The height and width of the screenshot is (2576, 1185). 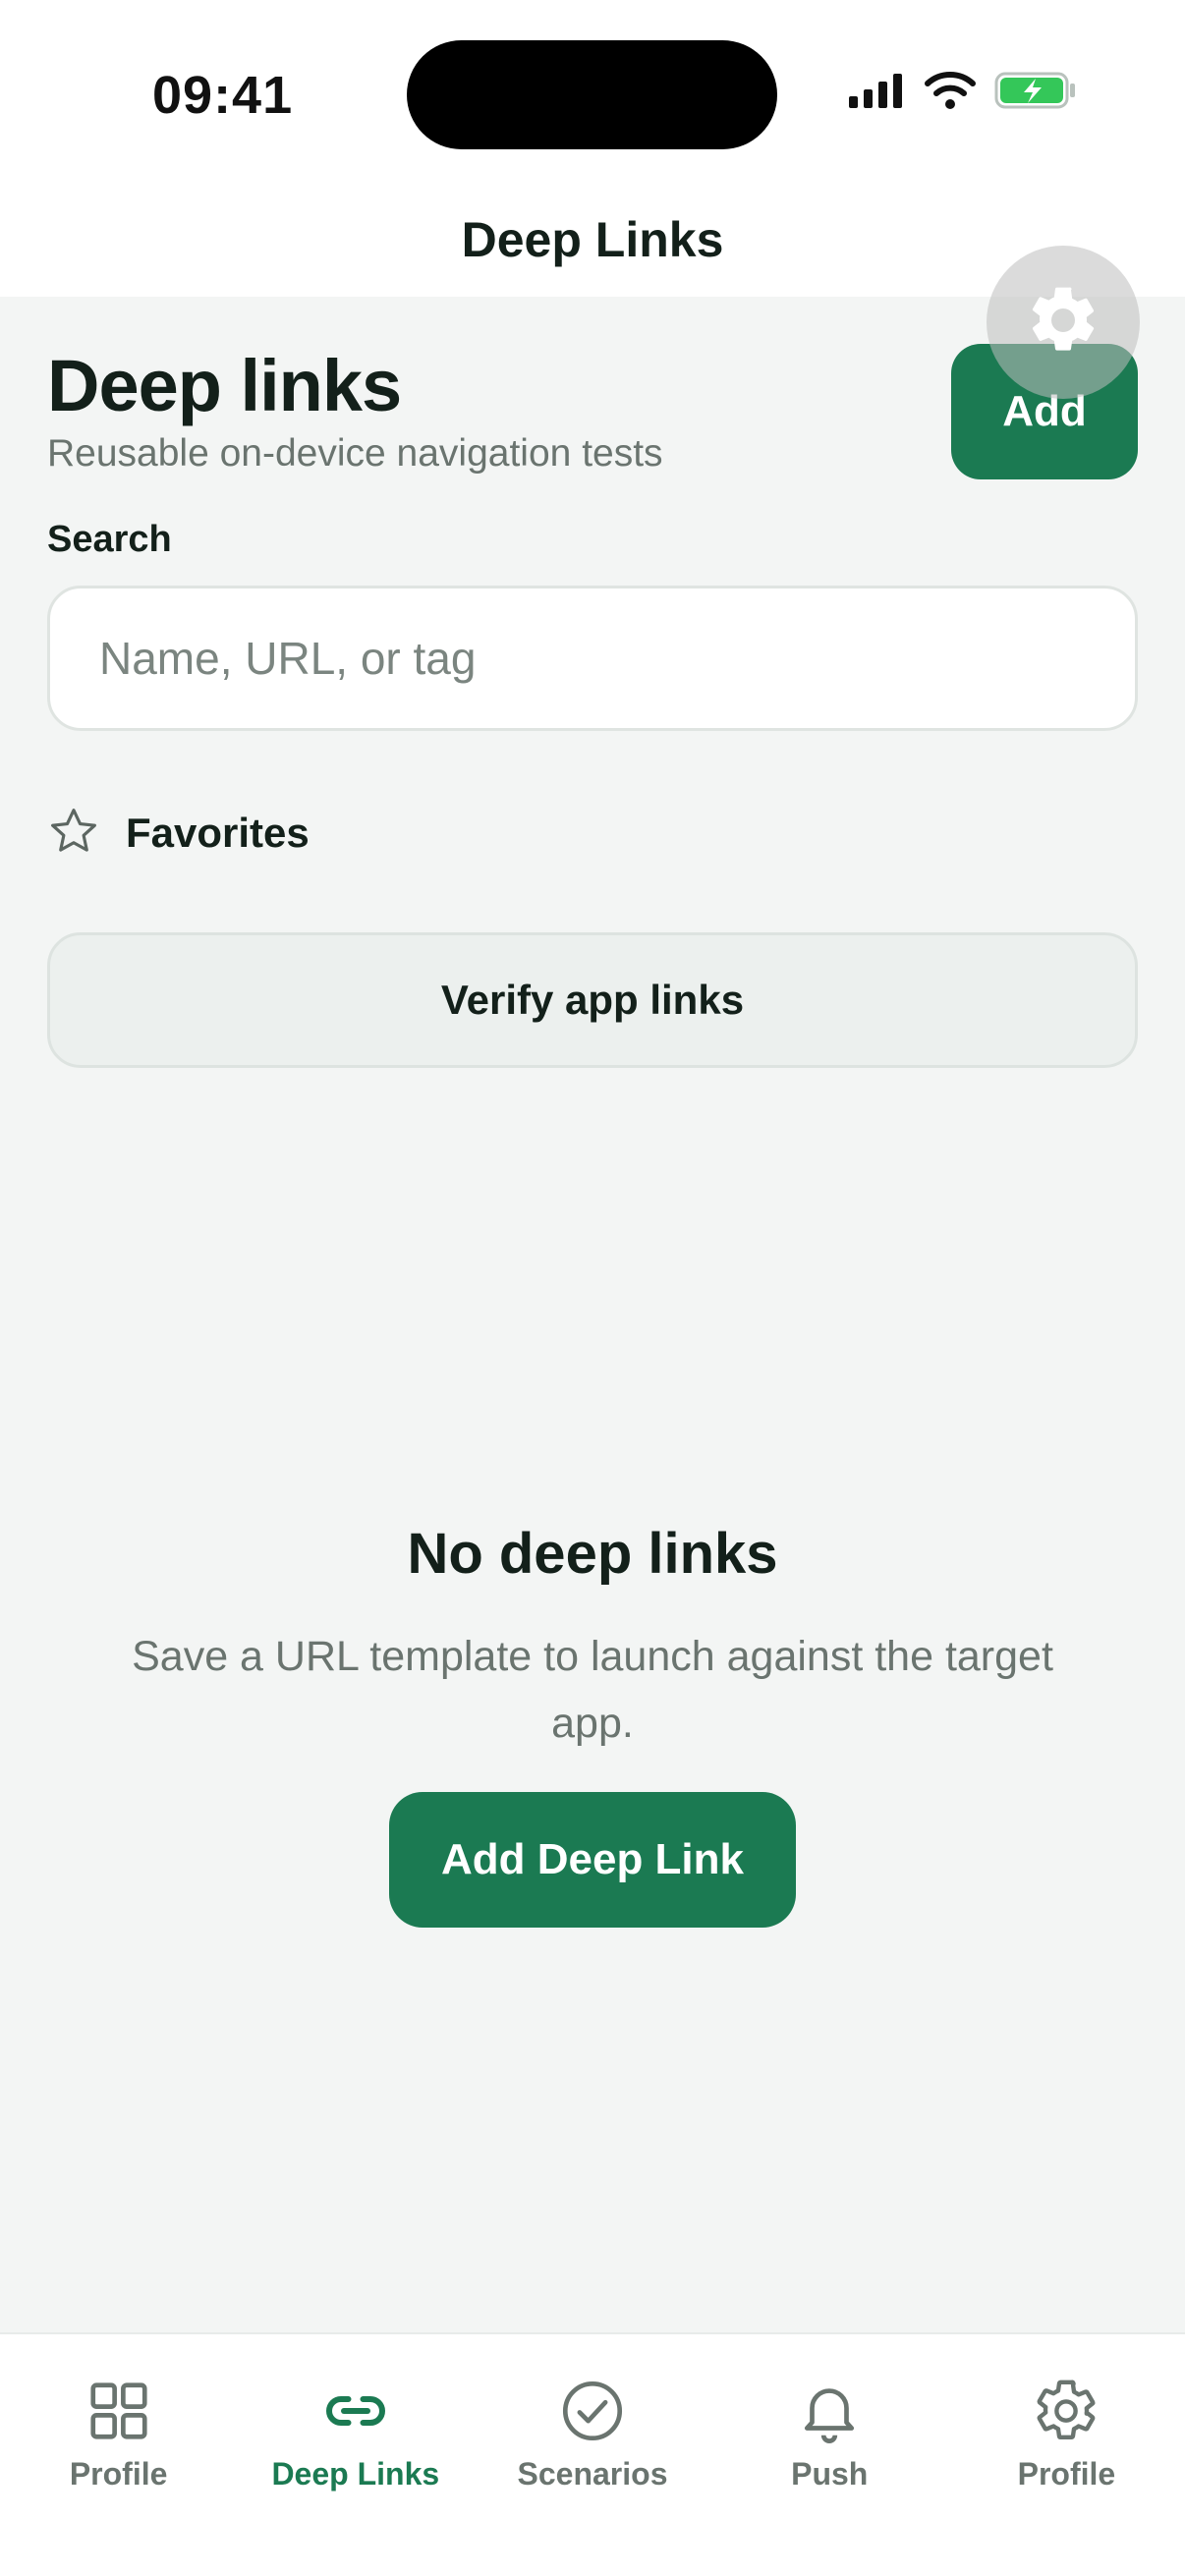 I want to click on tab-label: Deep Links, so click(x=355, y=2474).